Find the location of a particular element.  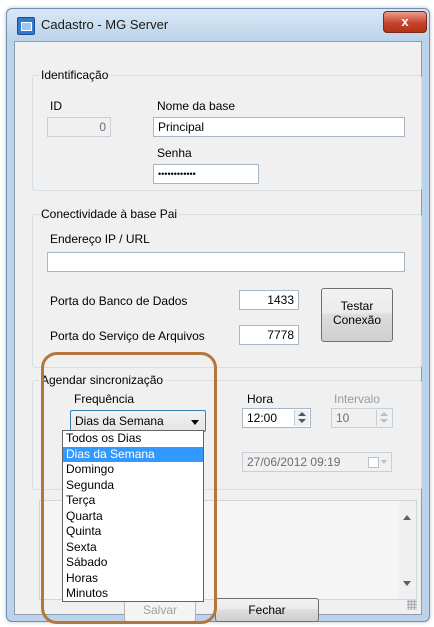

option-sexta: Sexta is located at coordinates (133, 548).